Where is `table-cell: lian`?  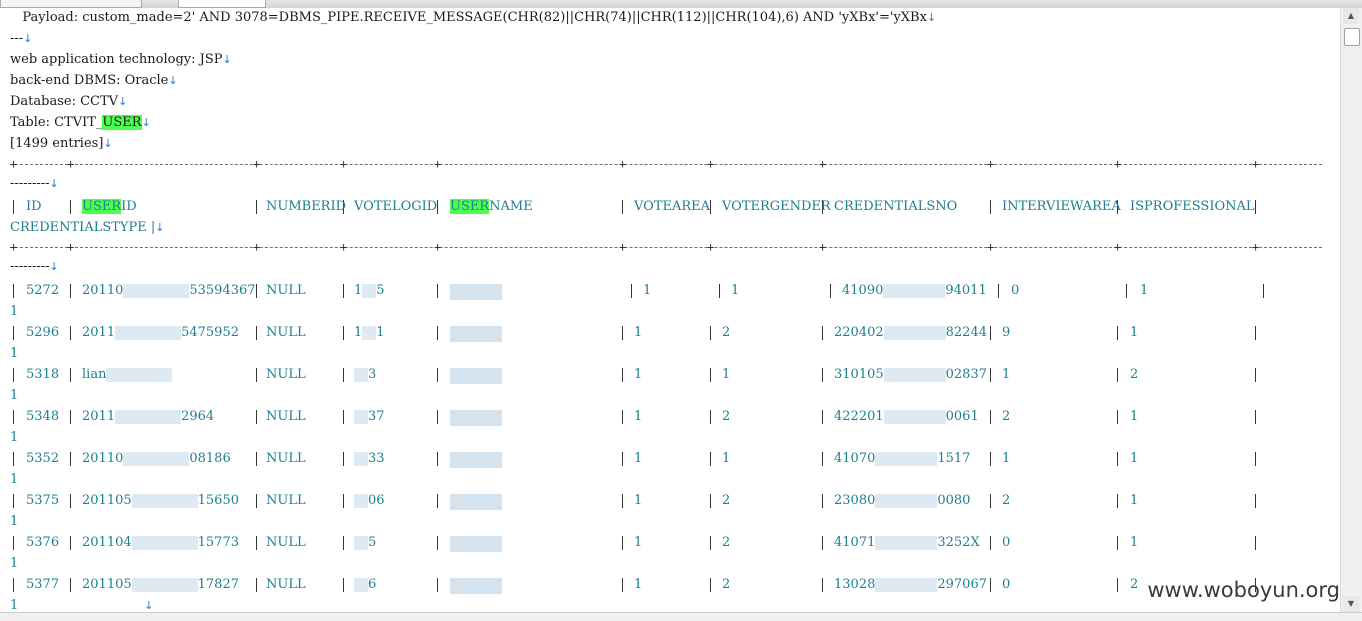
table-cell: lian is located at coordinates (127, 375).